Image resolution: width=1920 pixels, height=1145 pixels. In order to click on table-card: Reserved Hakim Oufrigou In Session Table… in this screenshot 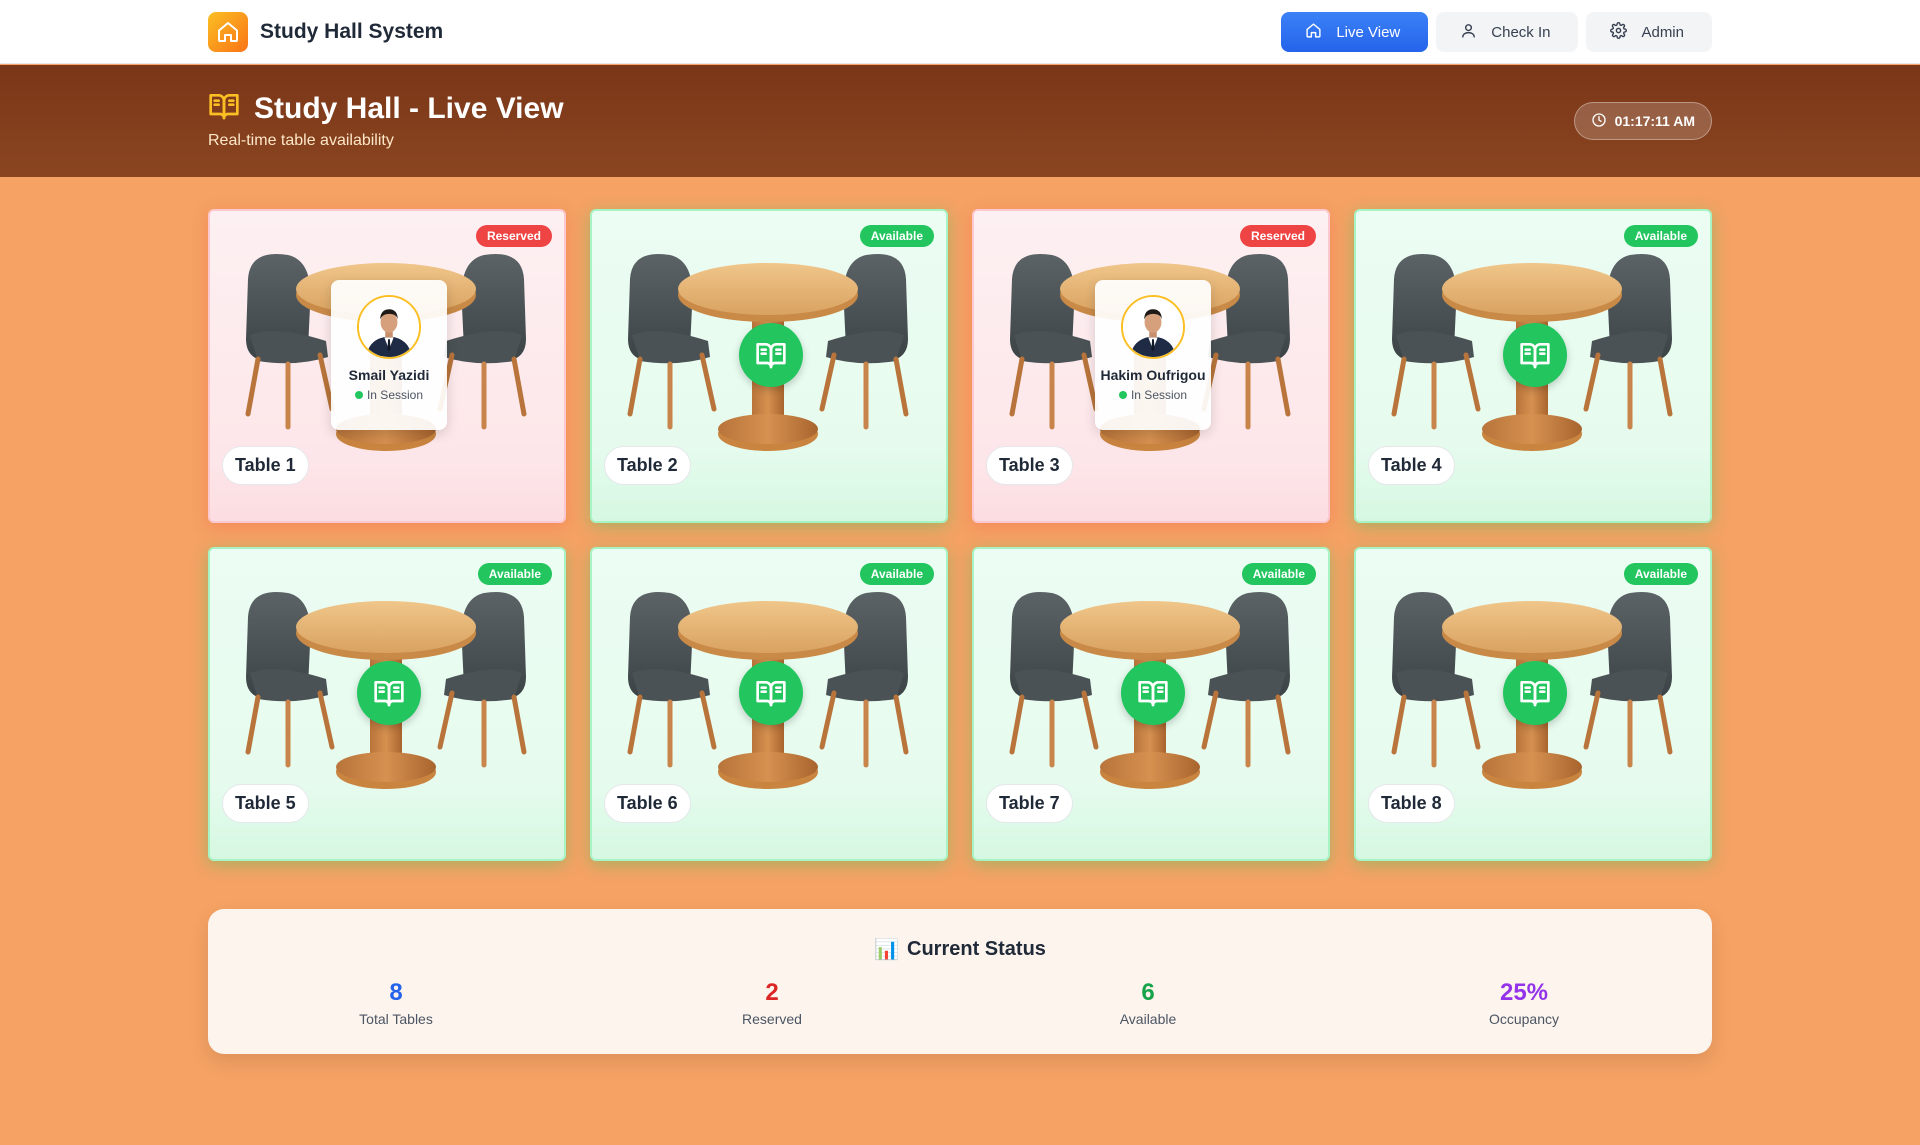, I will do `click(1151, 366)`.